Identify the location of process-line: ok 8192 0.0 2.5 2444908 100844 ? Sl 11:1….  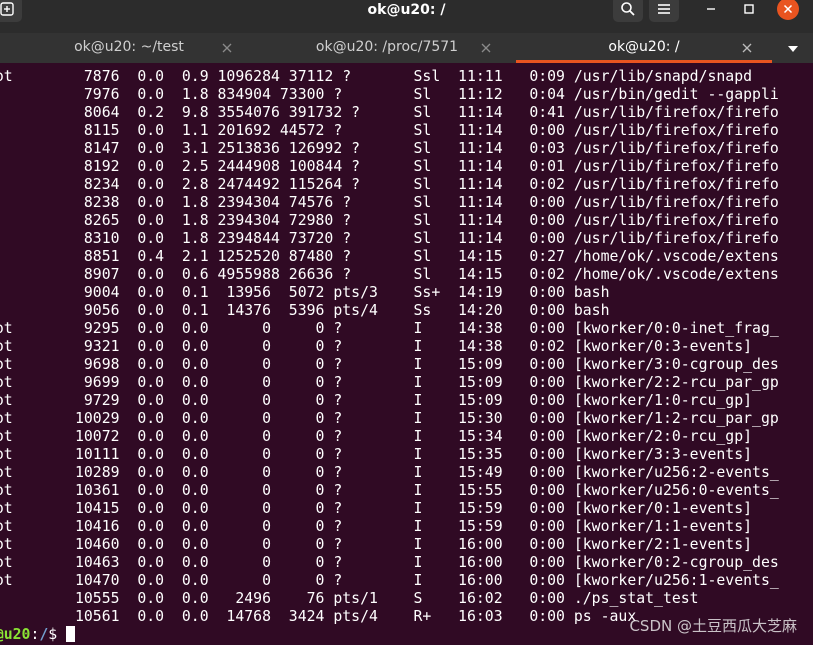
(389, 166).